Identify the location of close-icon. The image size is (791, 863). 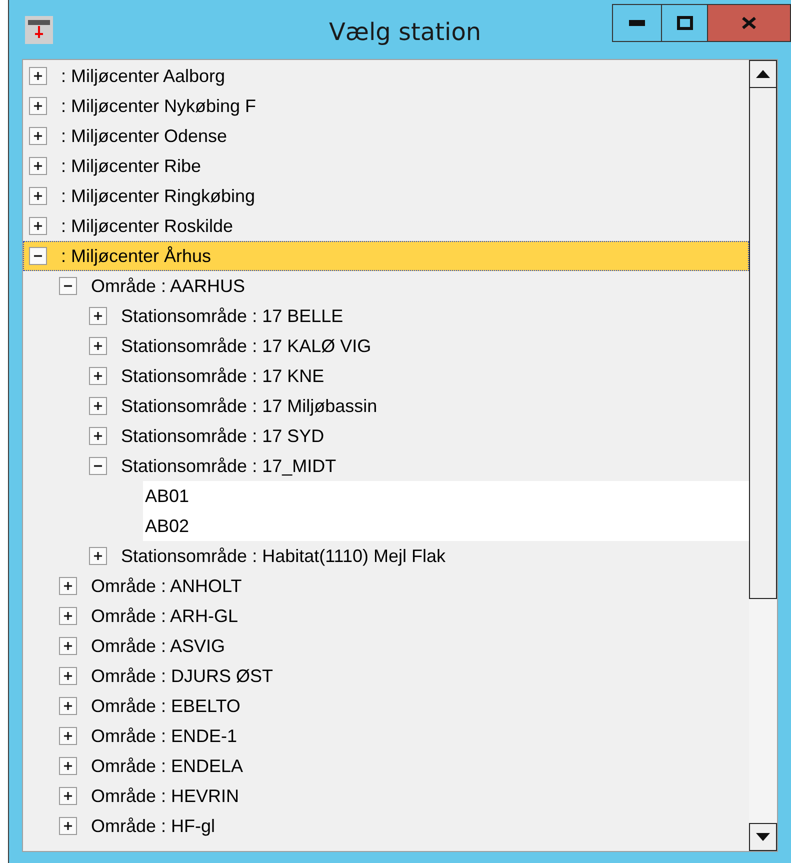
(749, 23).